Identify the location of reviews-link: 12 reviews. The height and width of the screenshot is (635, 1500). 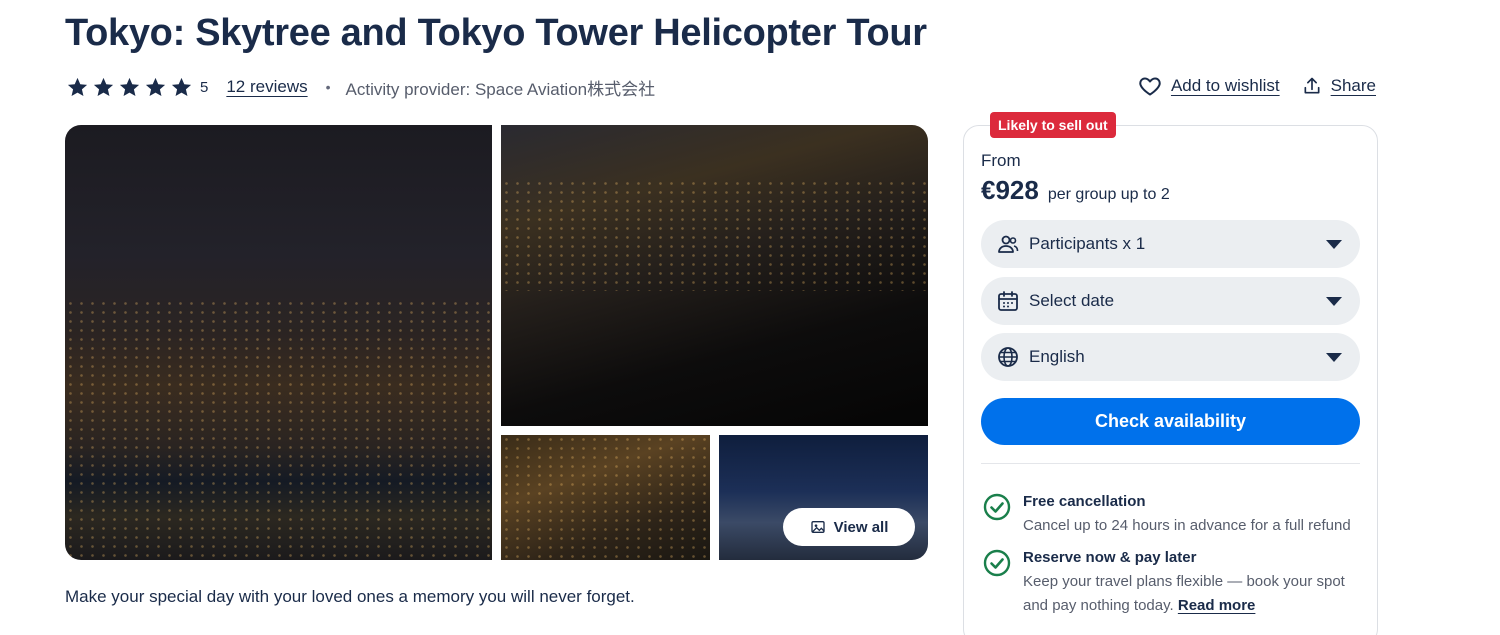
(266, 87).